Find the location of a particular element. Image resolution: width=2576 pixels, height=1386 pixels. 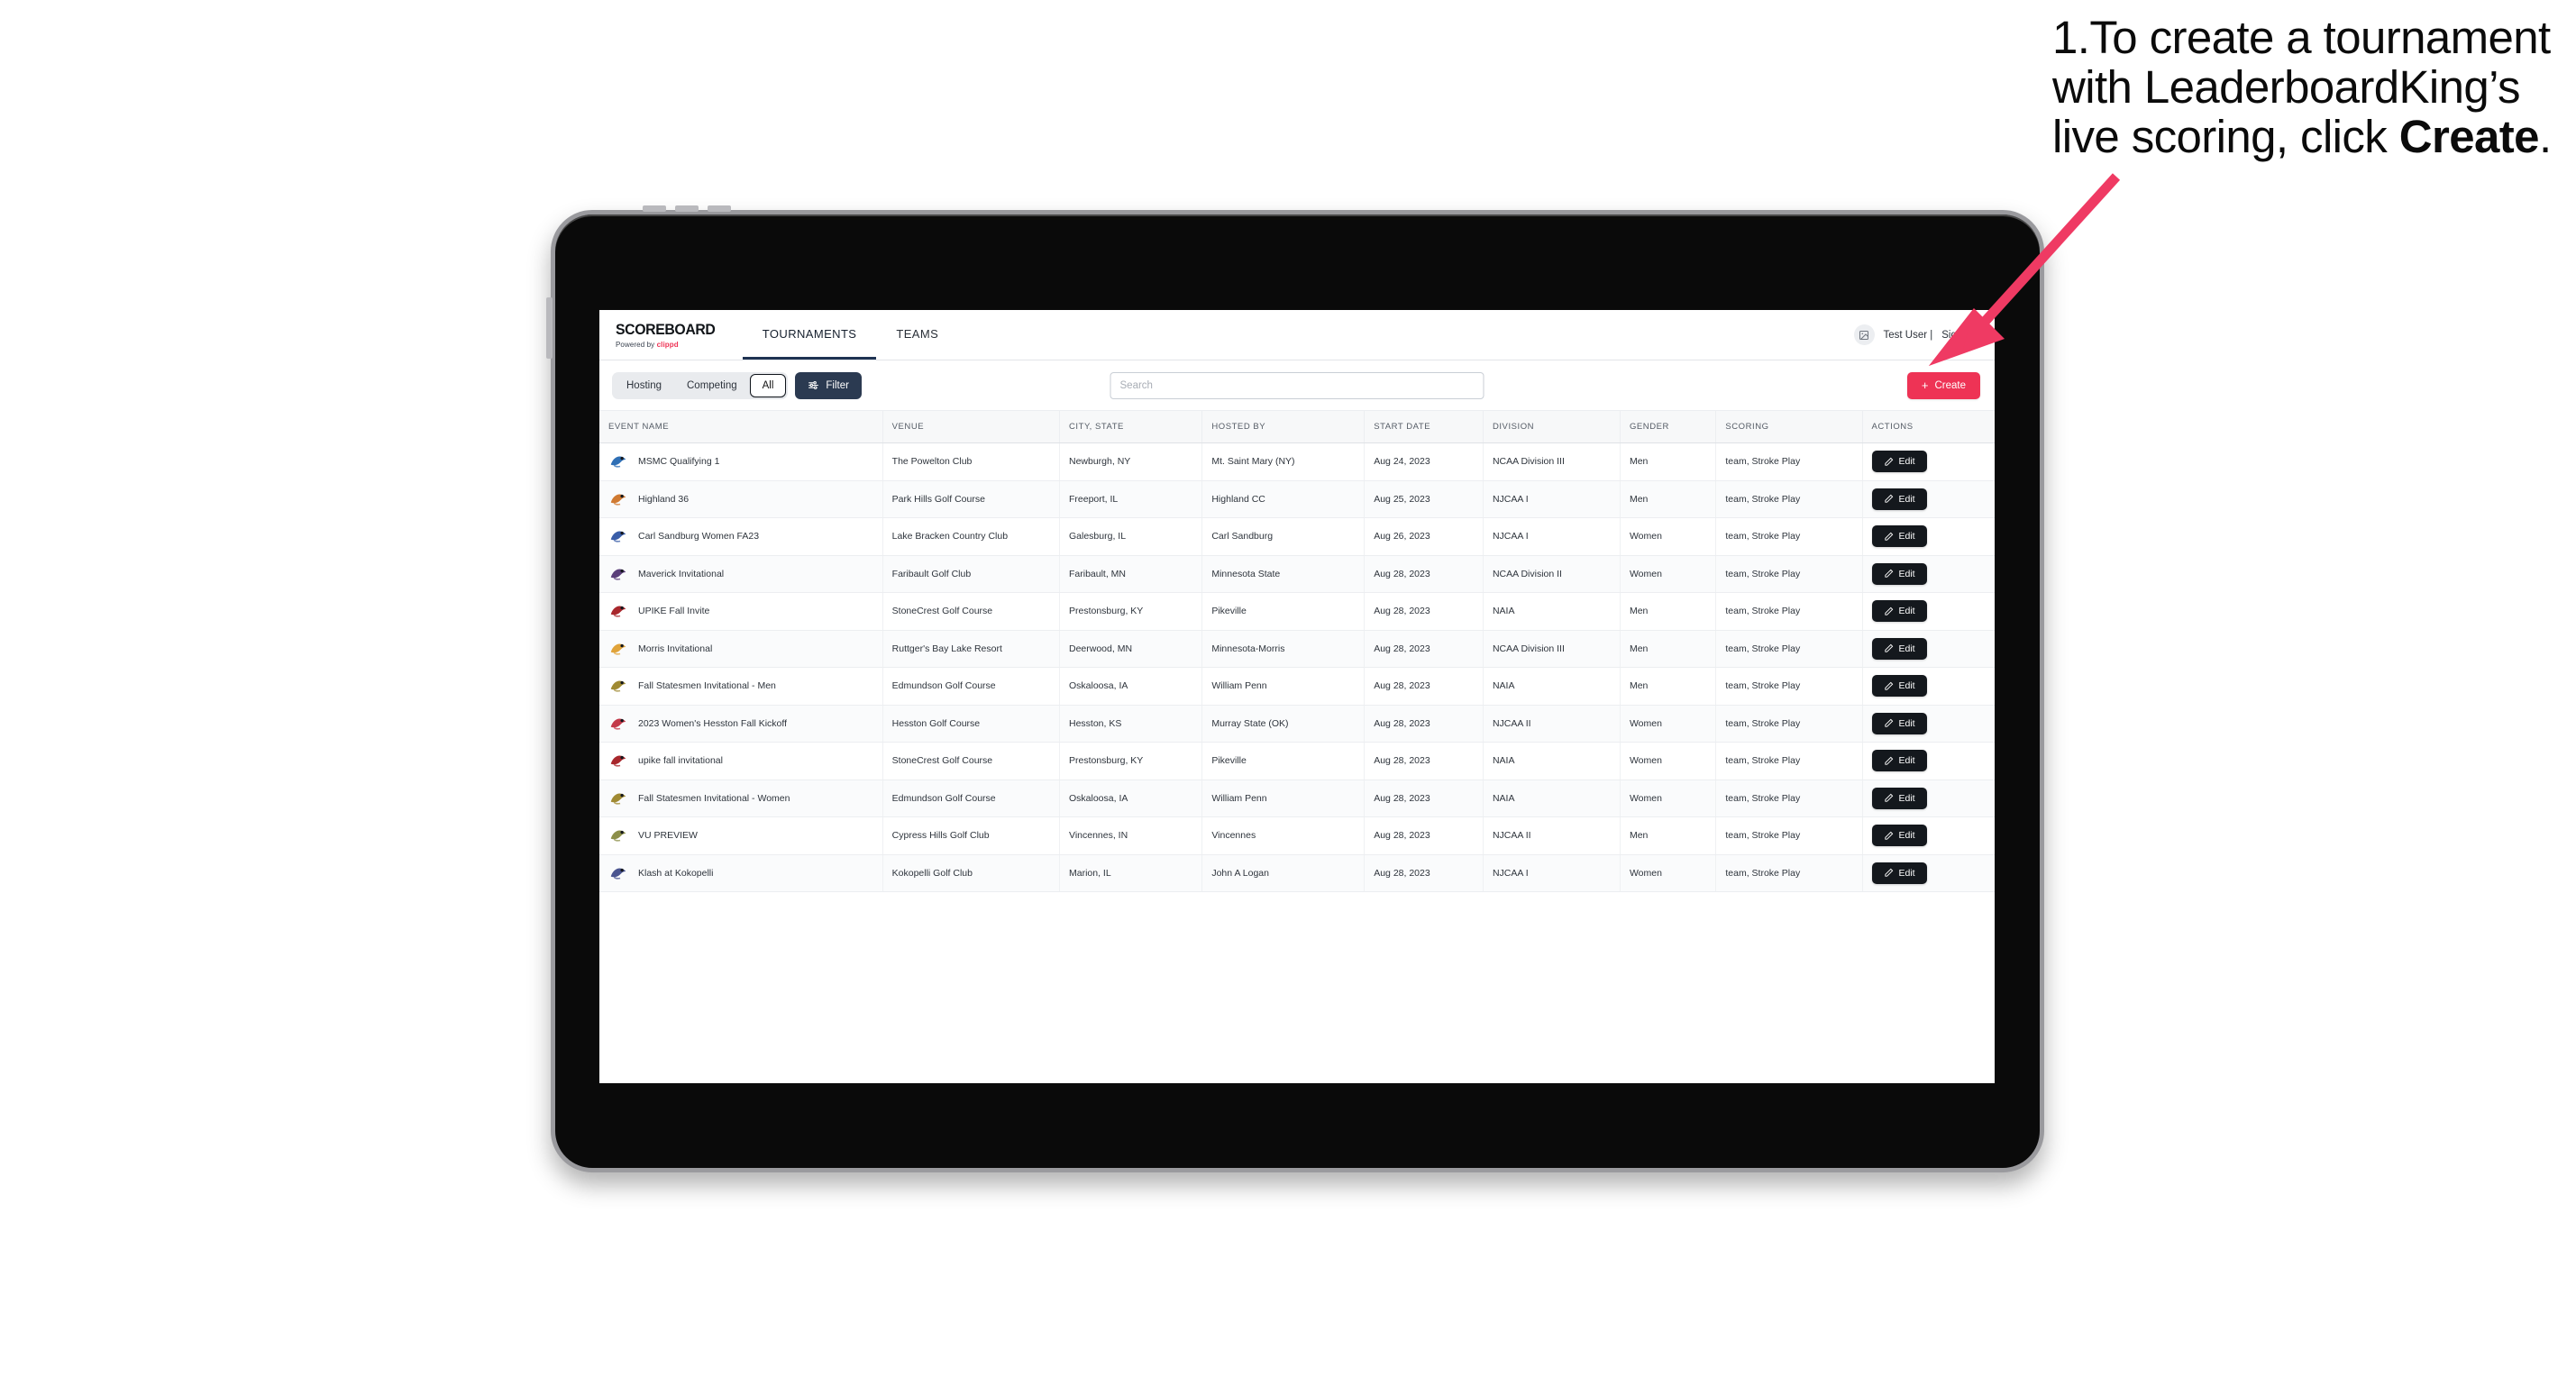

segment-competing: Competing is located at coordinates (712, 385).